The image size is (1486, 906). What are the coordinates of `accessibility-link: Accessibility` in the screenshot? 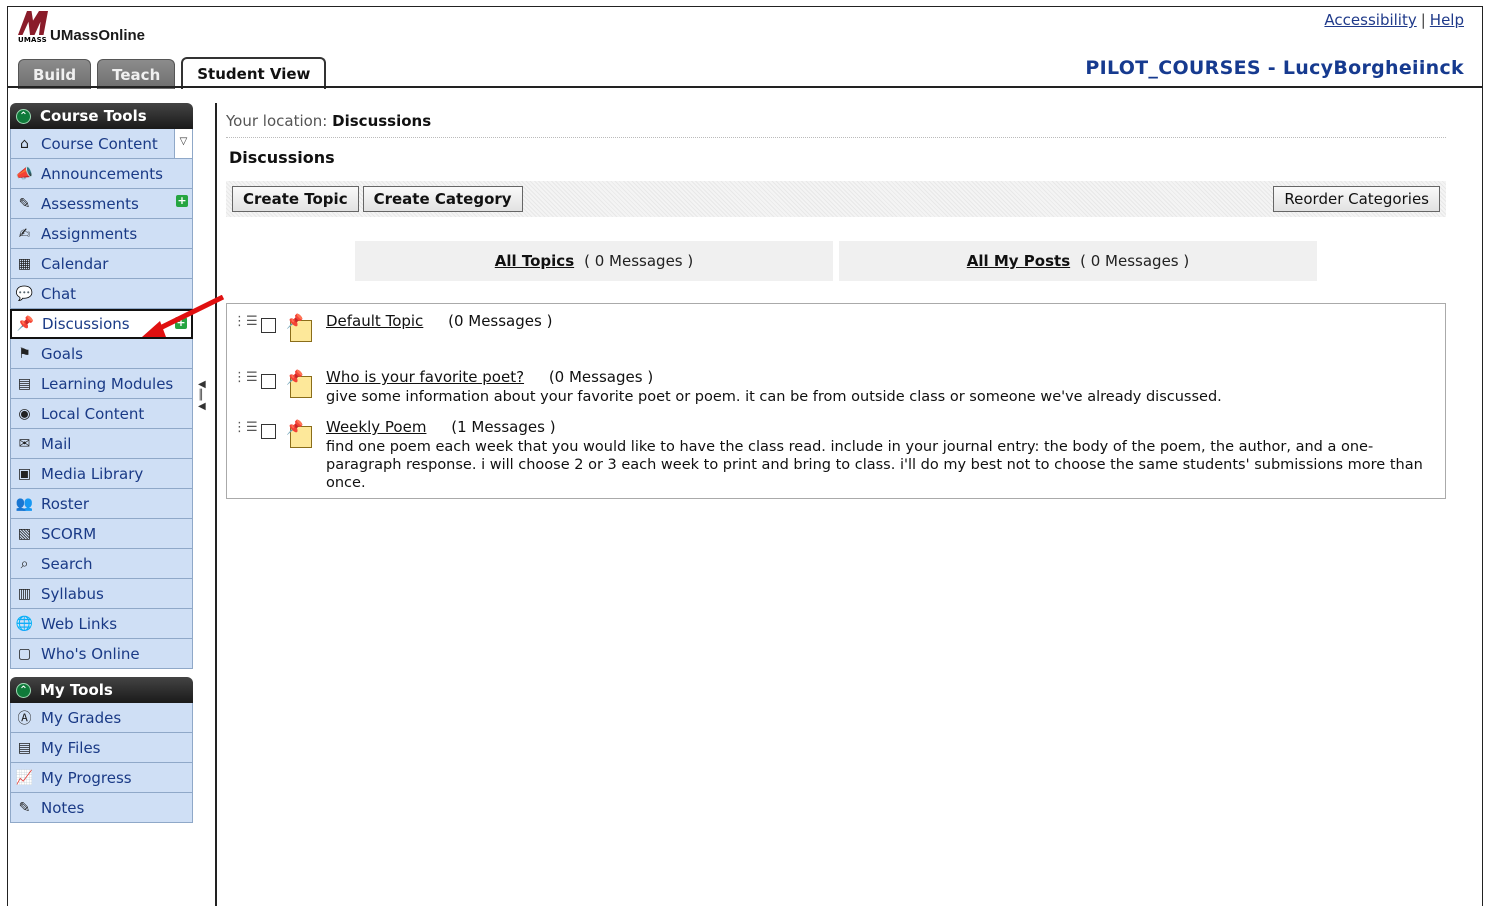 It's located at (1370, 20).